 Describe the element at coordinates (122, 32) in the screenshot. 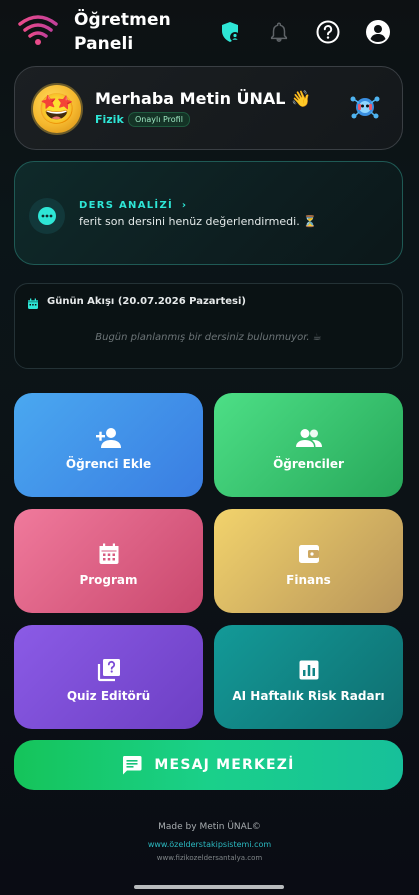

I see `app-title: Öğretmen Paneli` at that location.